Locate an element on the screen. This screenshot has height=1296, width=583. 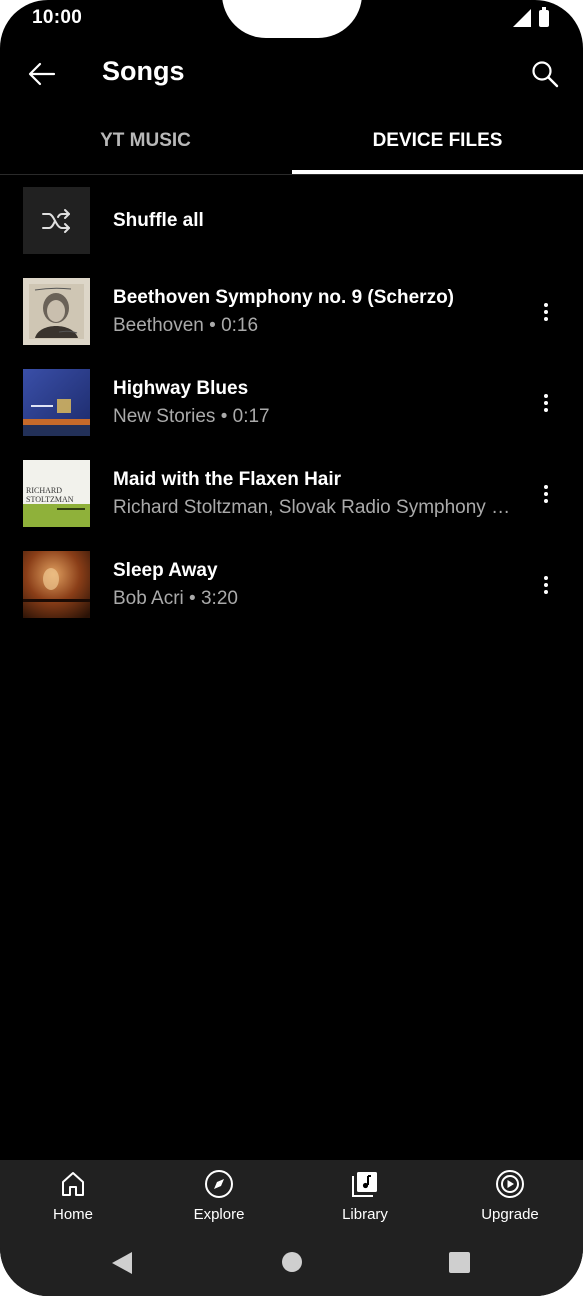
app-bar: Songs is located at coordinates (291, 74).